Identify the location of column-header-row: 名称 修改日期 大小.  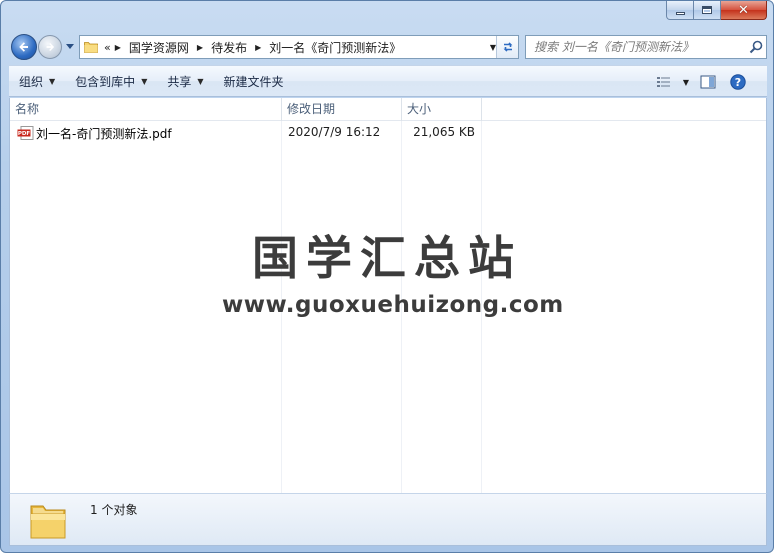
(388, 109).